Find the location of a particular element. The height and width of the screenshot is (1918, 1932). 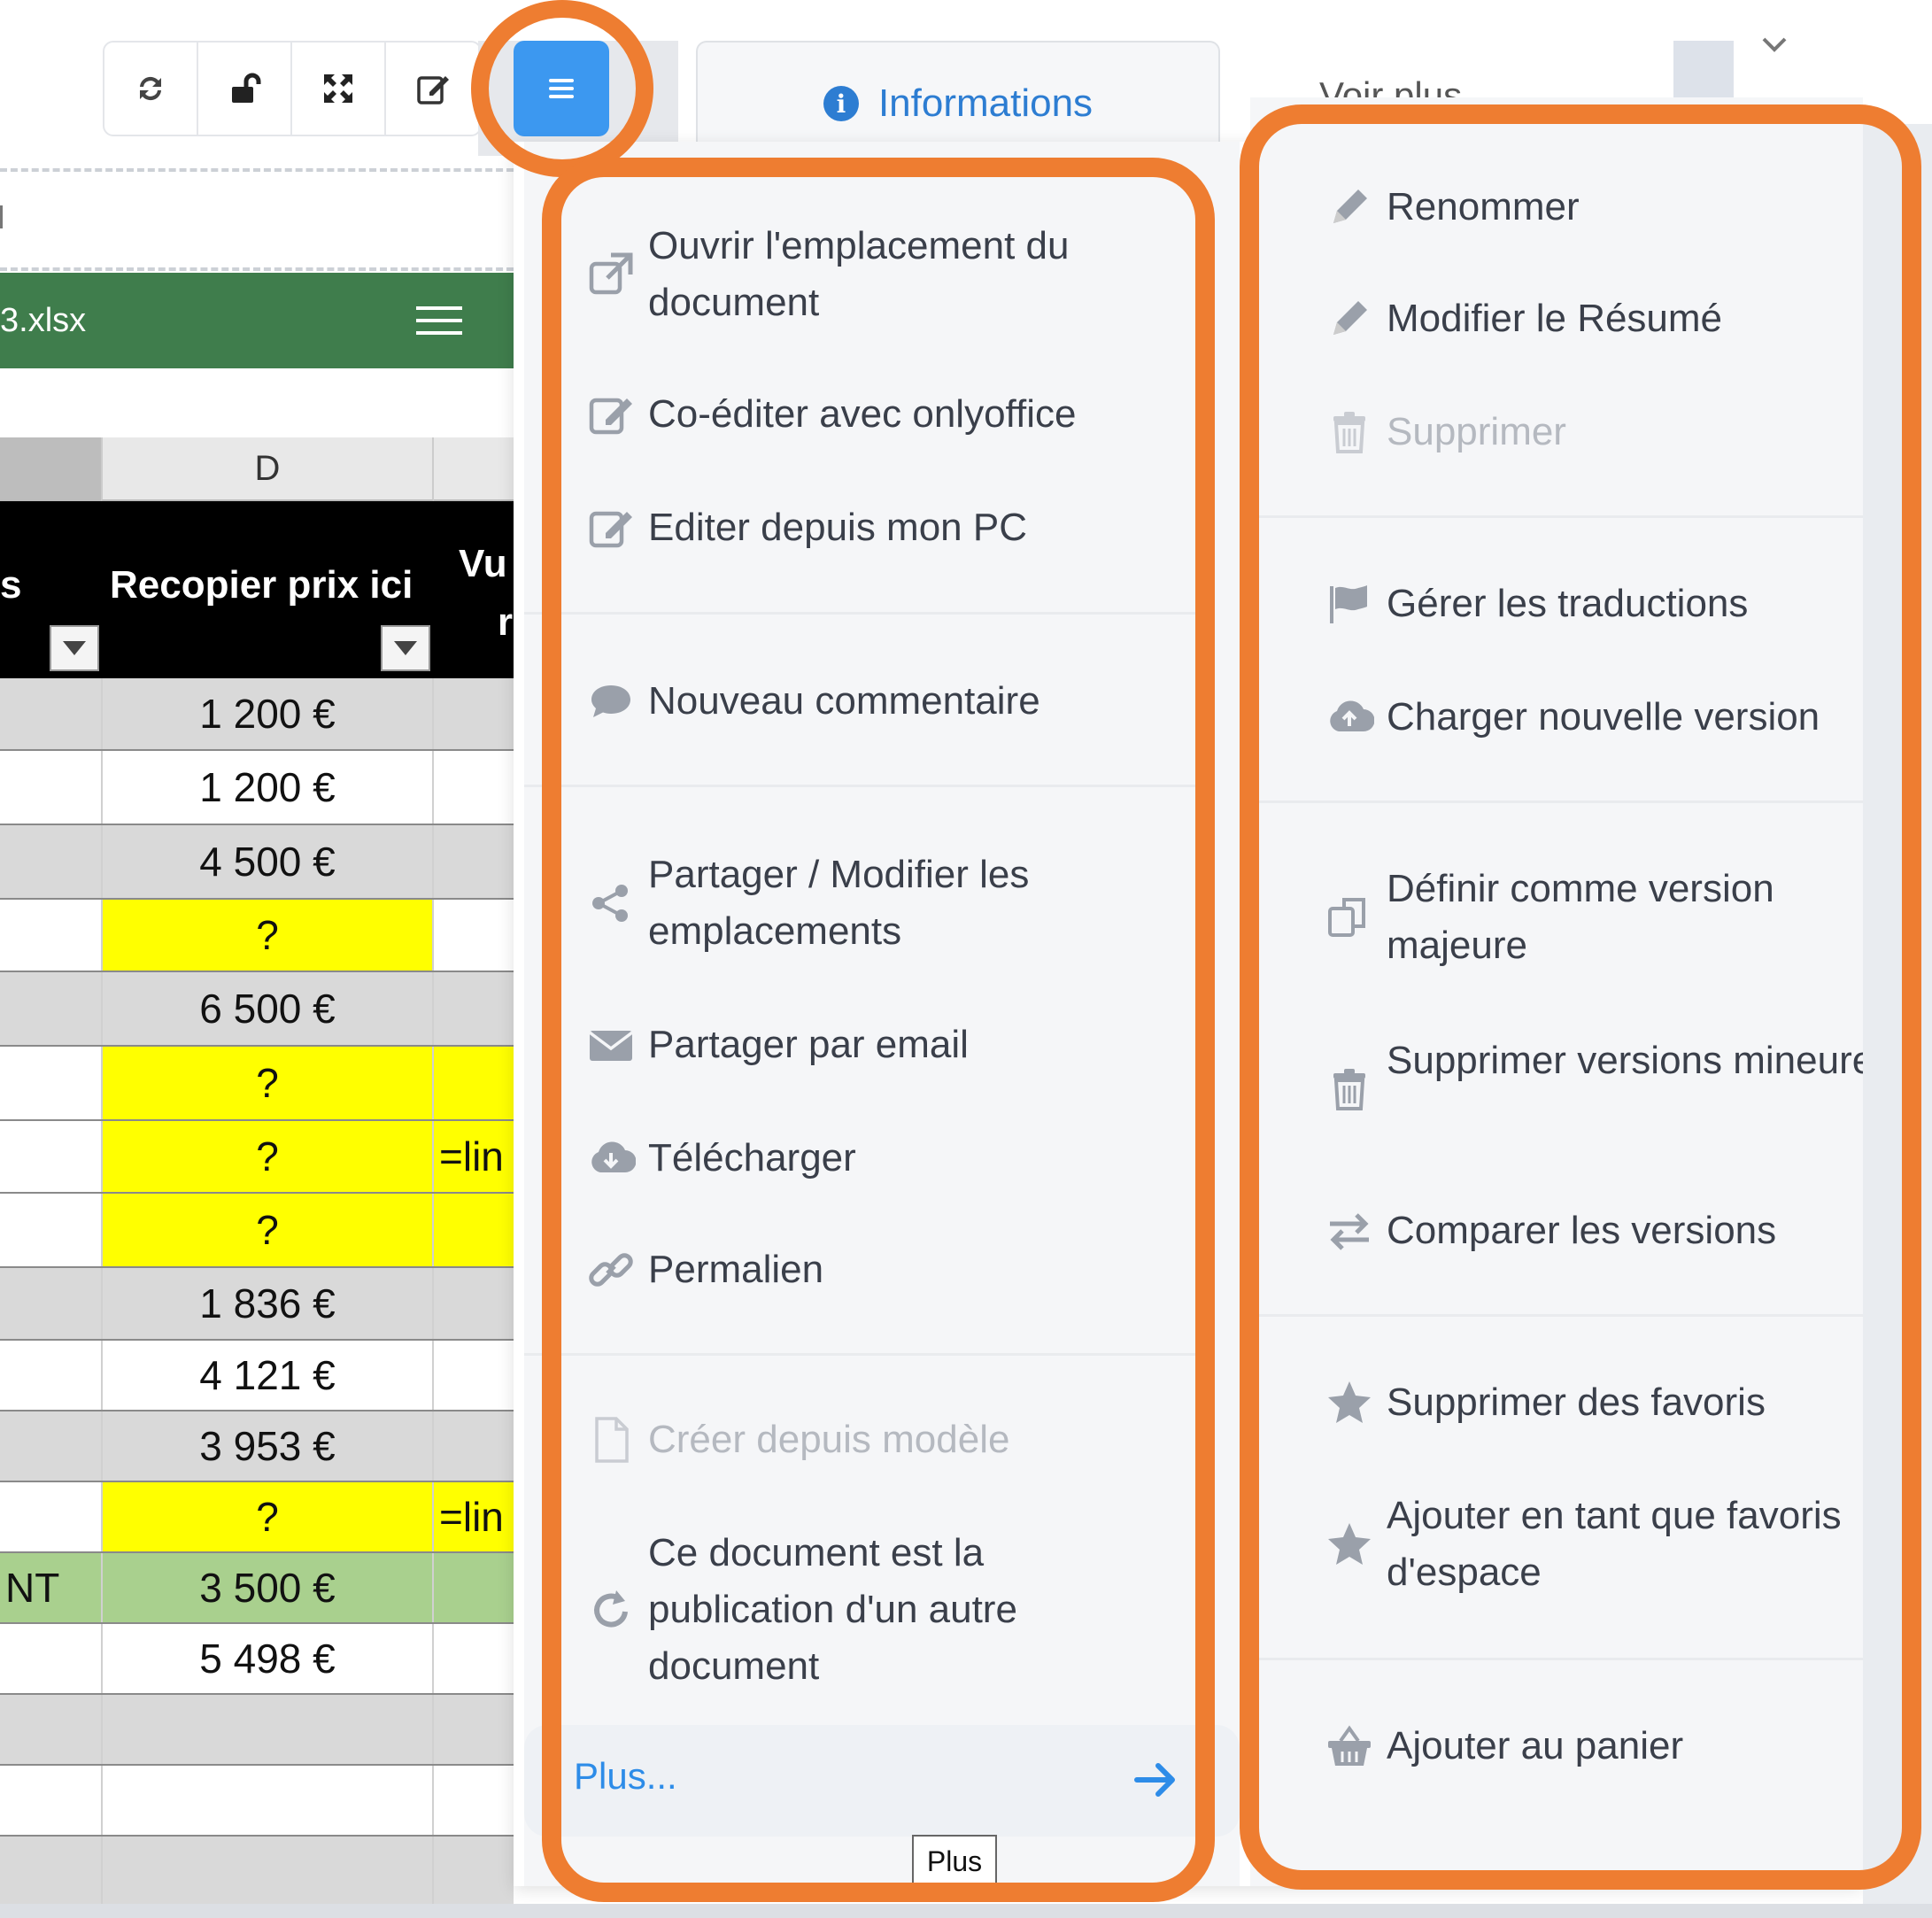

column-header-d: D is located at coordinates (267, 469).